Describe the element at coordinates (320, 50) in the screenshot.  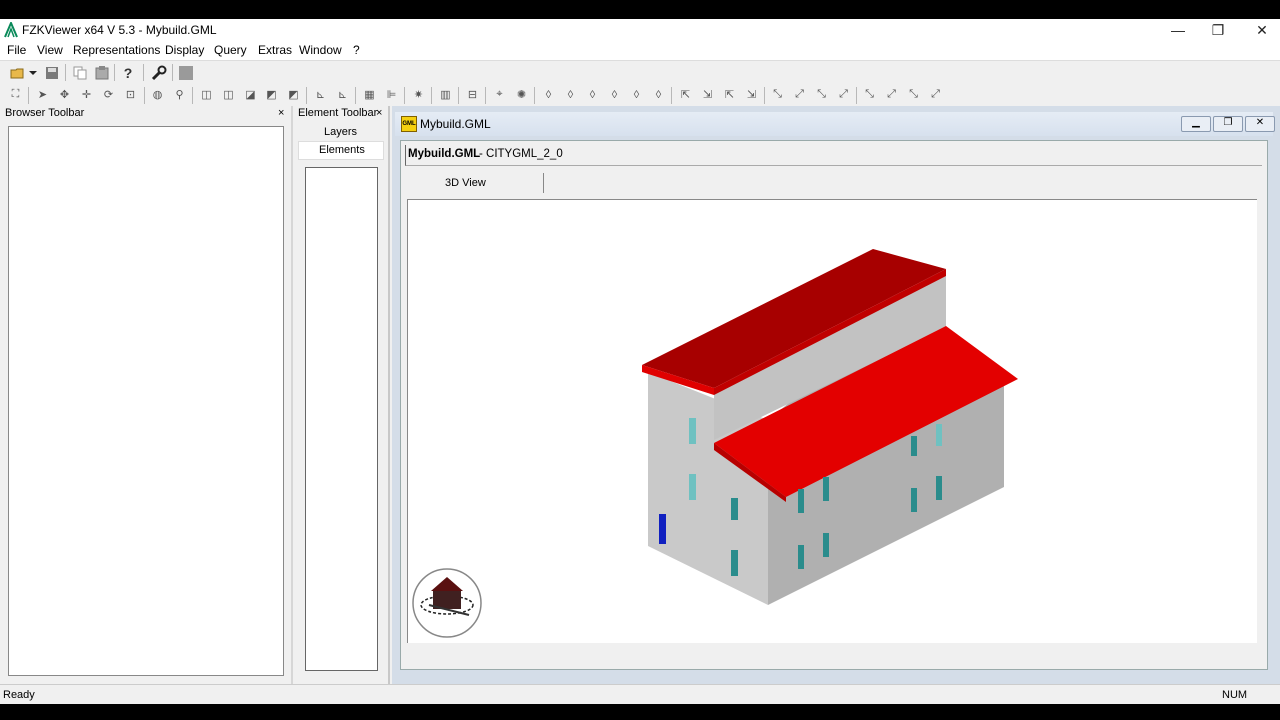
I see `menu-window: Window` at that location.